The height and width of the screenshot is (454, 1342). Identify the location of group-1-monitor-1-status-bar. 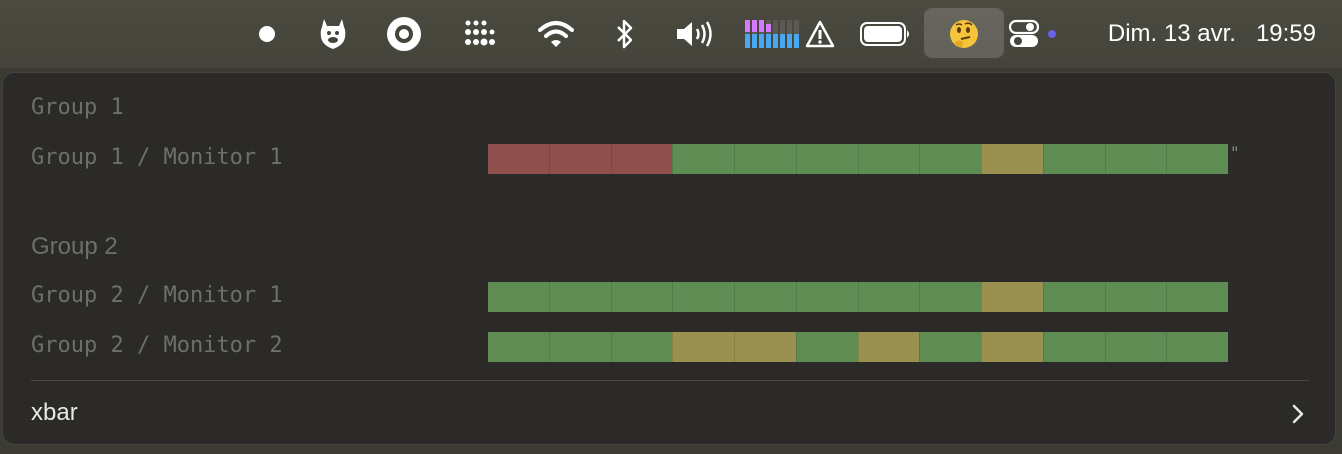
(858, 159).